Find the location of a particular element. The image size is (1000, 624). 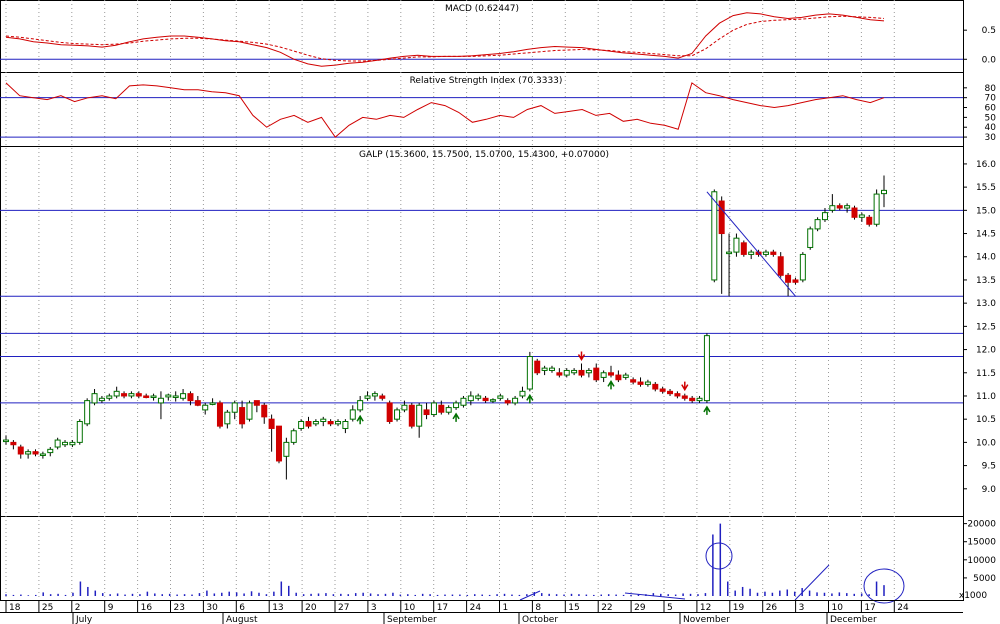

y-tick-label: 60 is located at coordinates (991, 109).